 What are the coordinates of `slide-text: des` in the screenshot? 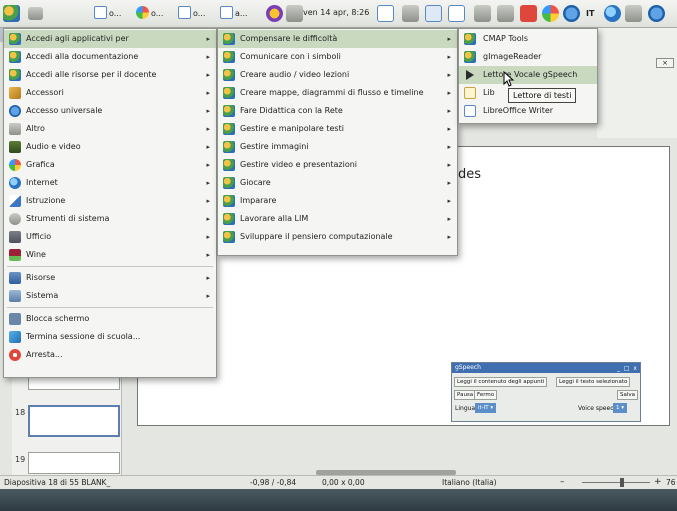 It's located at (469, 174).